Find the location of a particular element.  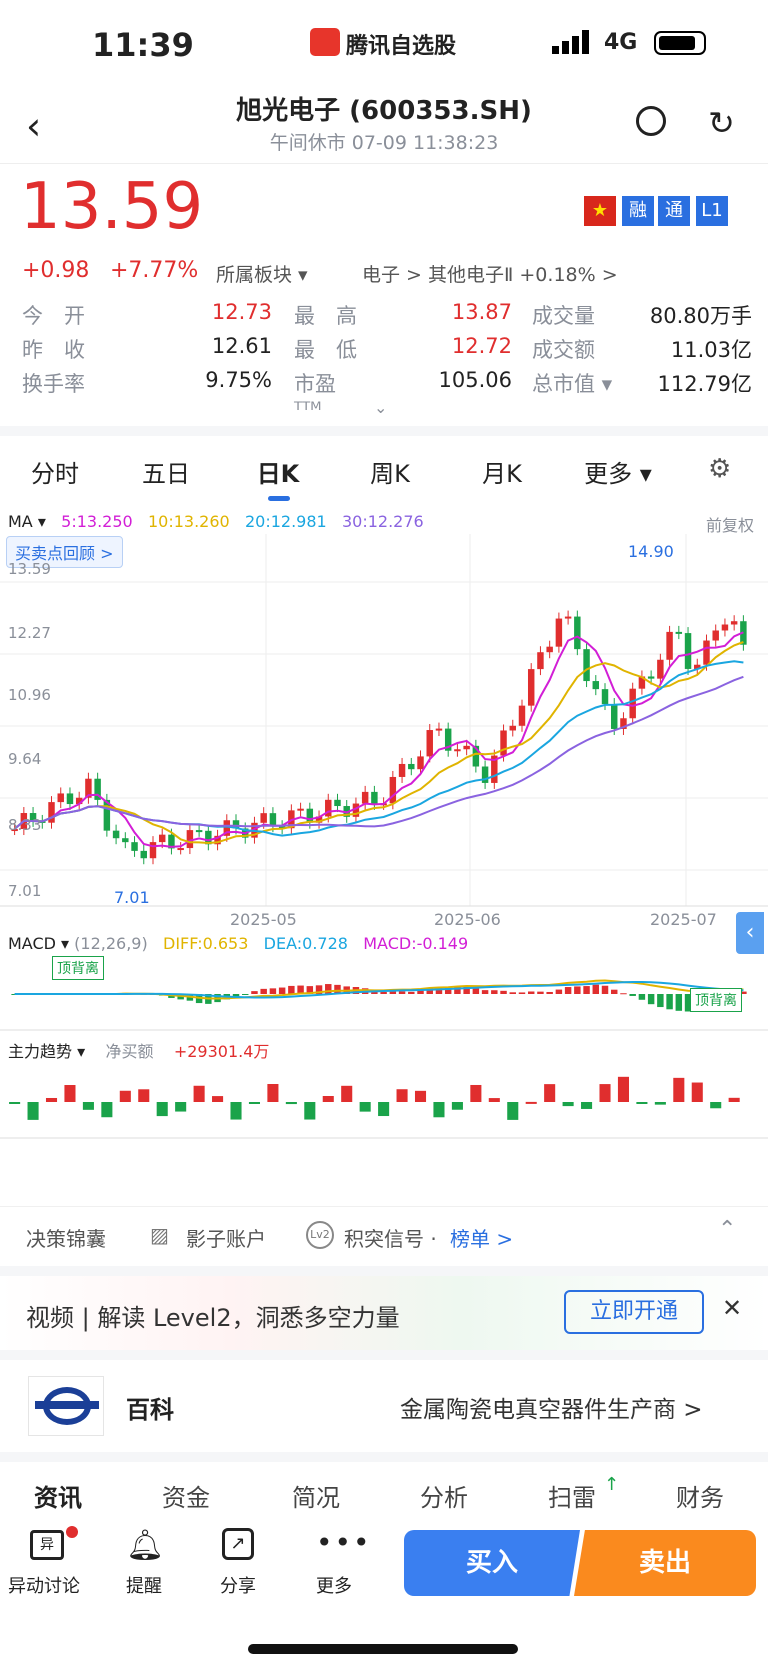

banner-text: 视频 | 解读 Level2，洞悉多空力量 is located at coordinates (213, 1318).